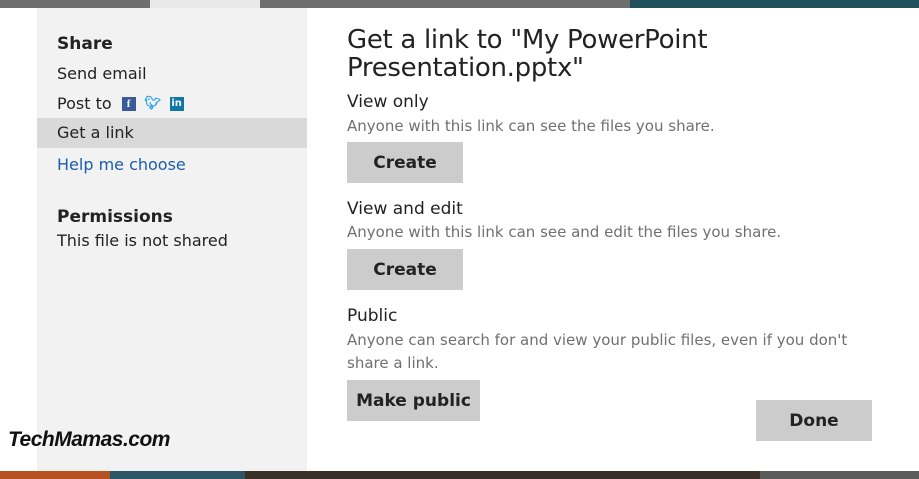 The image size is (919, 479). Describe the element at coordinates (176, 104) in the screenshot. I see `linkedin-icon: in` at that location.